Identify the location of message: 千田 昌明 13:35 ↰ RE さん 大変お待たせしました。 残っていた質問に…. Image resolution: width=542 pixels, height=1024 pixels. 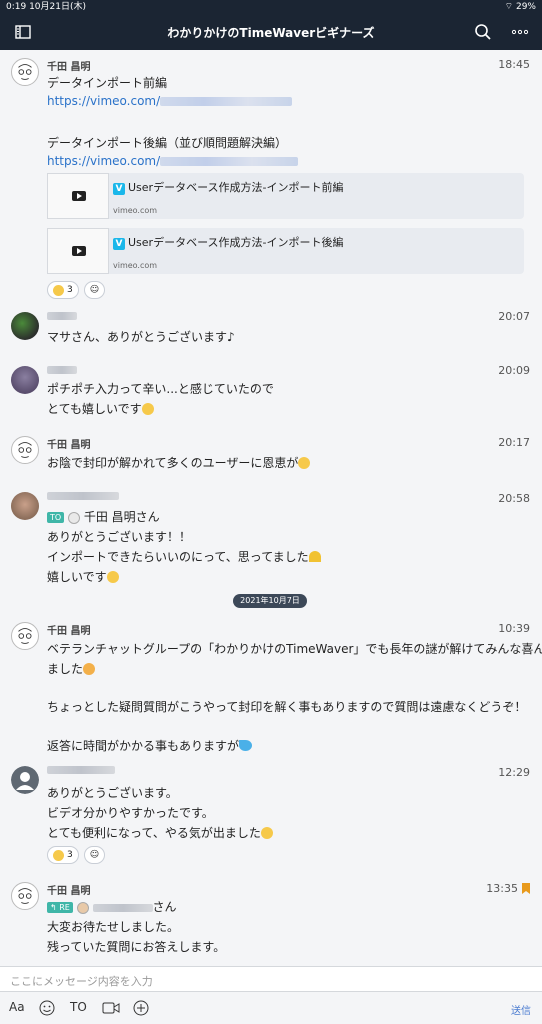
(271, 922).